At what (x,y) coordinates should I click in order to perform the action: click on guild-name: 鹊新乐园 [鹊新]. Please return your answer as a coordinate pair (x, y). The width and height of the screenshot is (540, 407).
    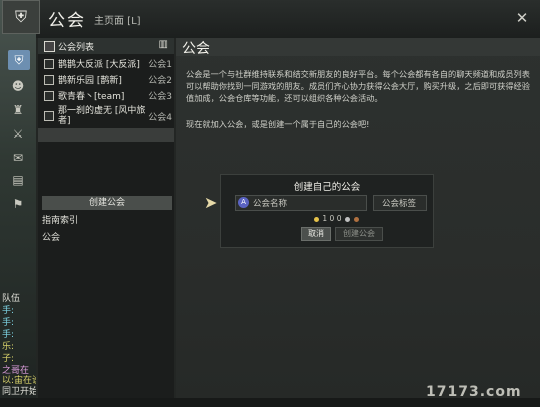
    Looking at the image, I should click on (90, 81).